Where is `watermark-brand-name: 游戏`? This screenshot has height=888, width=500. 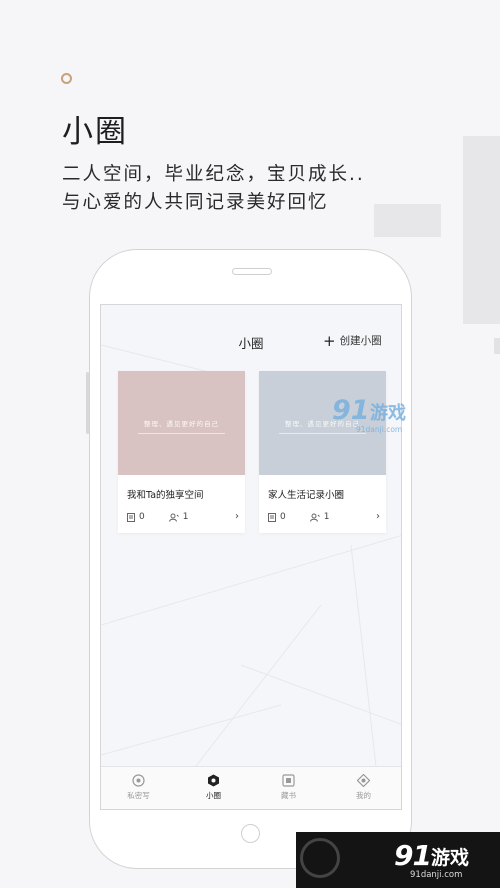 watermark-brand-name: 游戏 is located at coordinates (450, 858).